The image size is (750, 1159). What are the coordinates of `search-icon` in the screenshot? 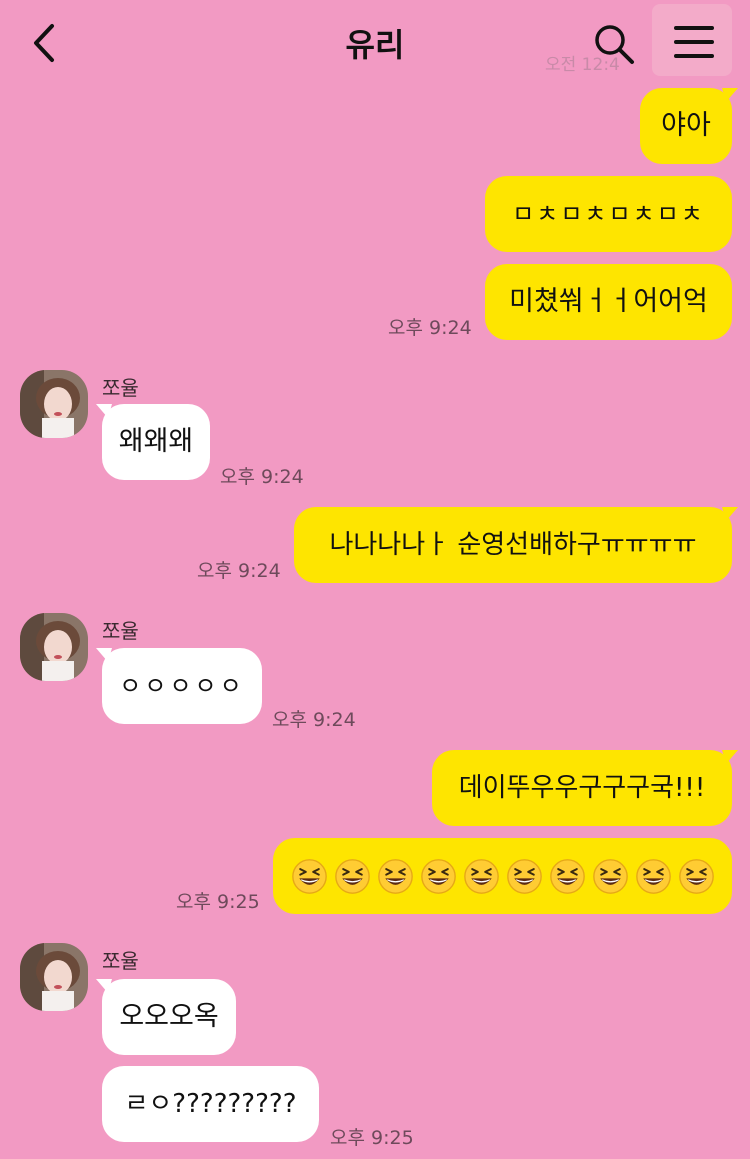 It's located at (614, 44).